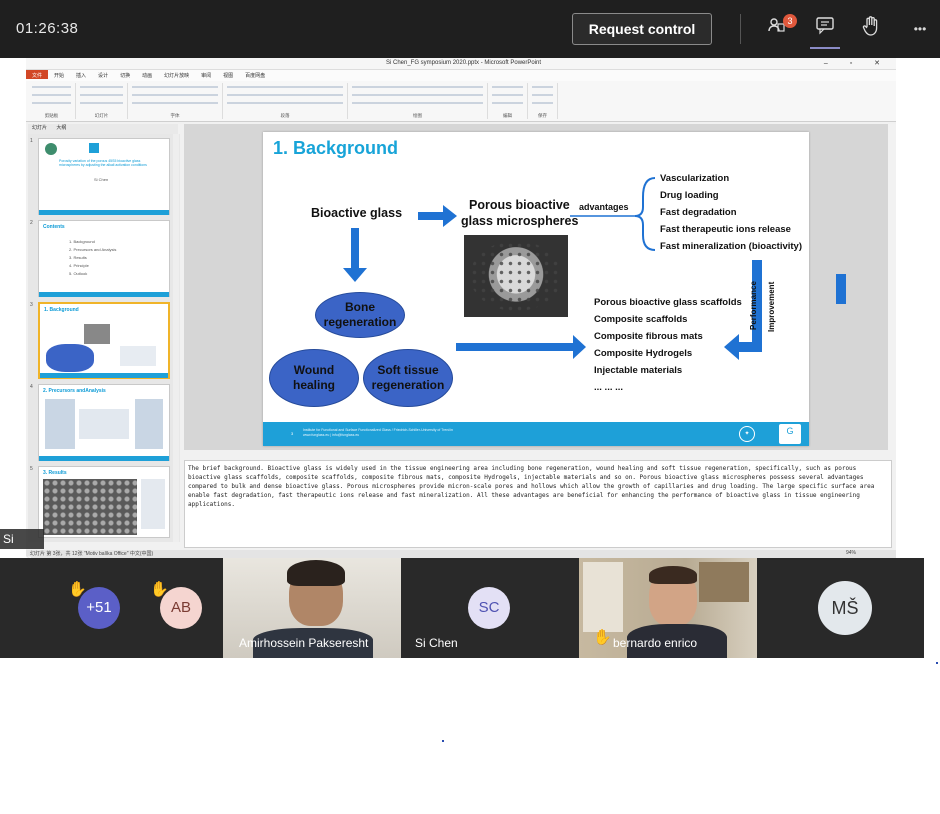 This screenshot has width=940, height=814. Describe the element at coordinates (871, 29) in the screenshot. I see `raise-hand-icon` at that location.